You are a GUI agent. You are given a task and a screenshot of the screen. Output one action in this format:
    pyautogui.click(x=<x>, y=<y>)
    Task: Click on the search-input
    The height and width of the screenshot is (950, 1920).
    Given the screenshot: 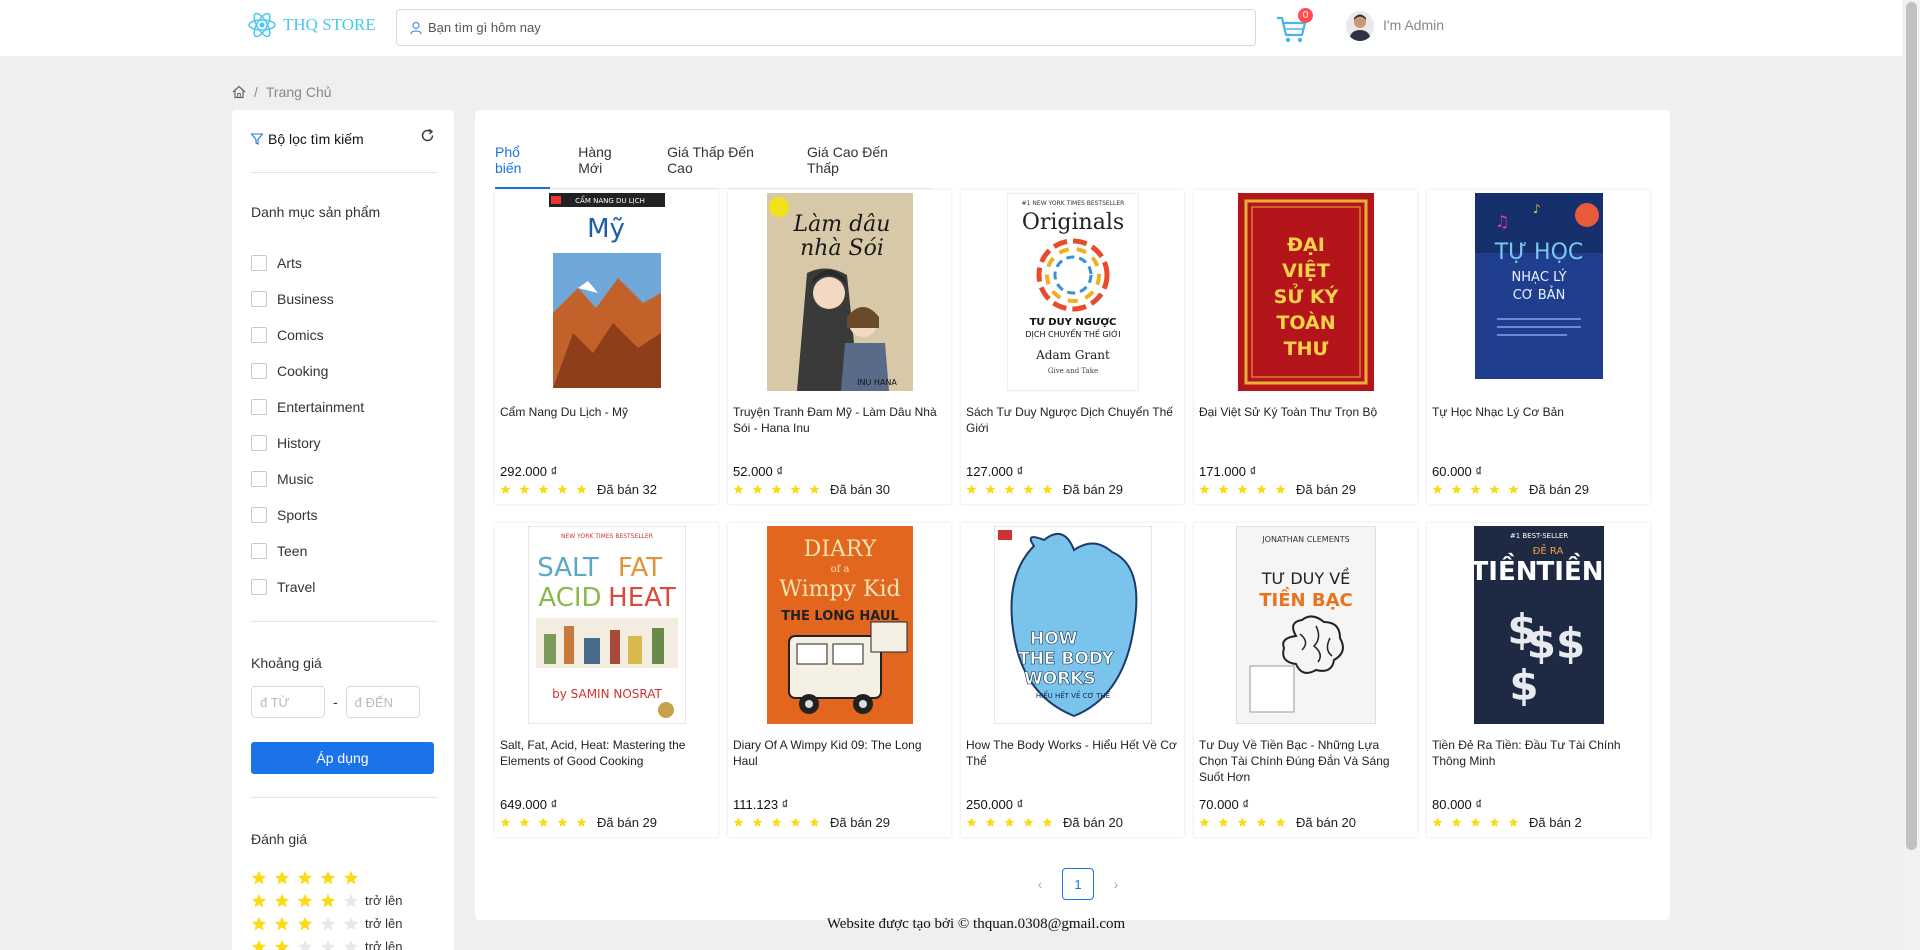 What is the action you would take?
    pyautogui.click(x=841, y=27)
    